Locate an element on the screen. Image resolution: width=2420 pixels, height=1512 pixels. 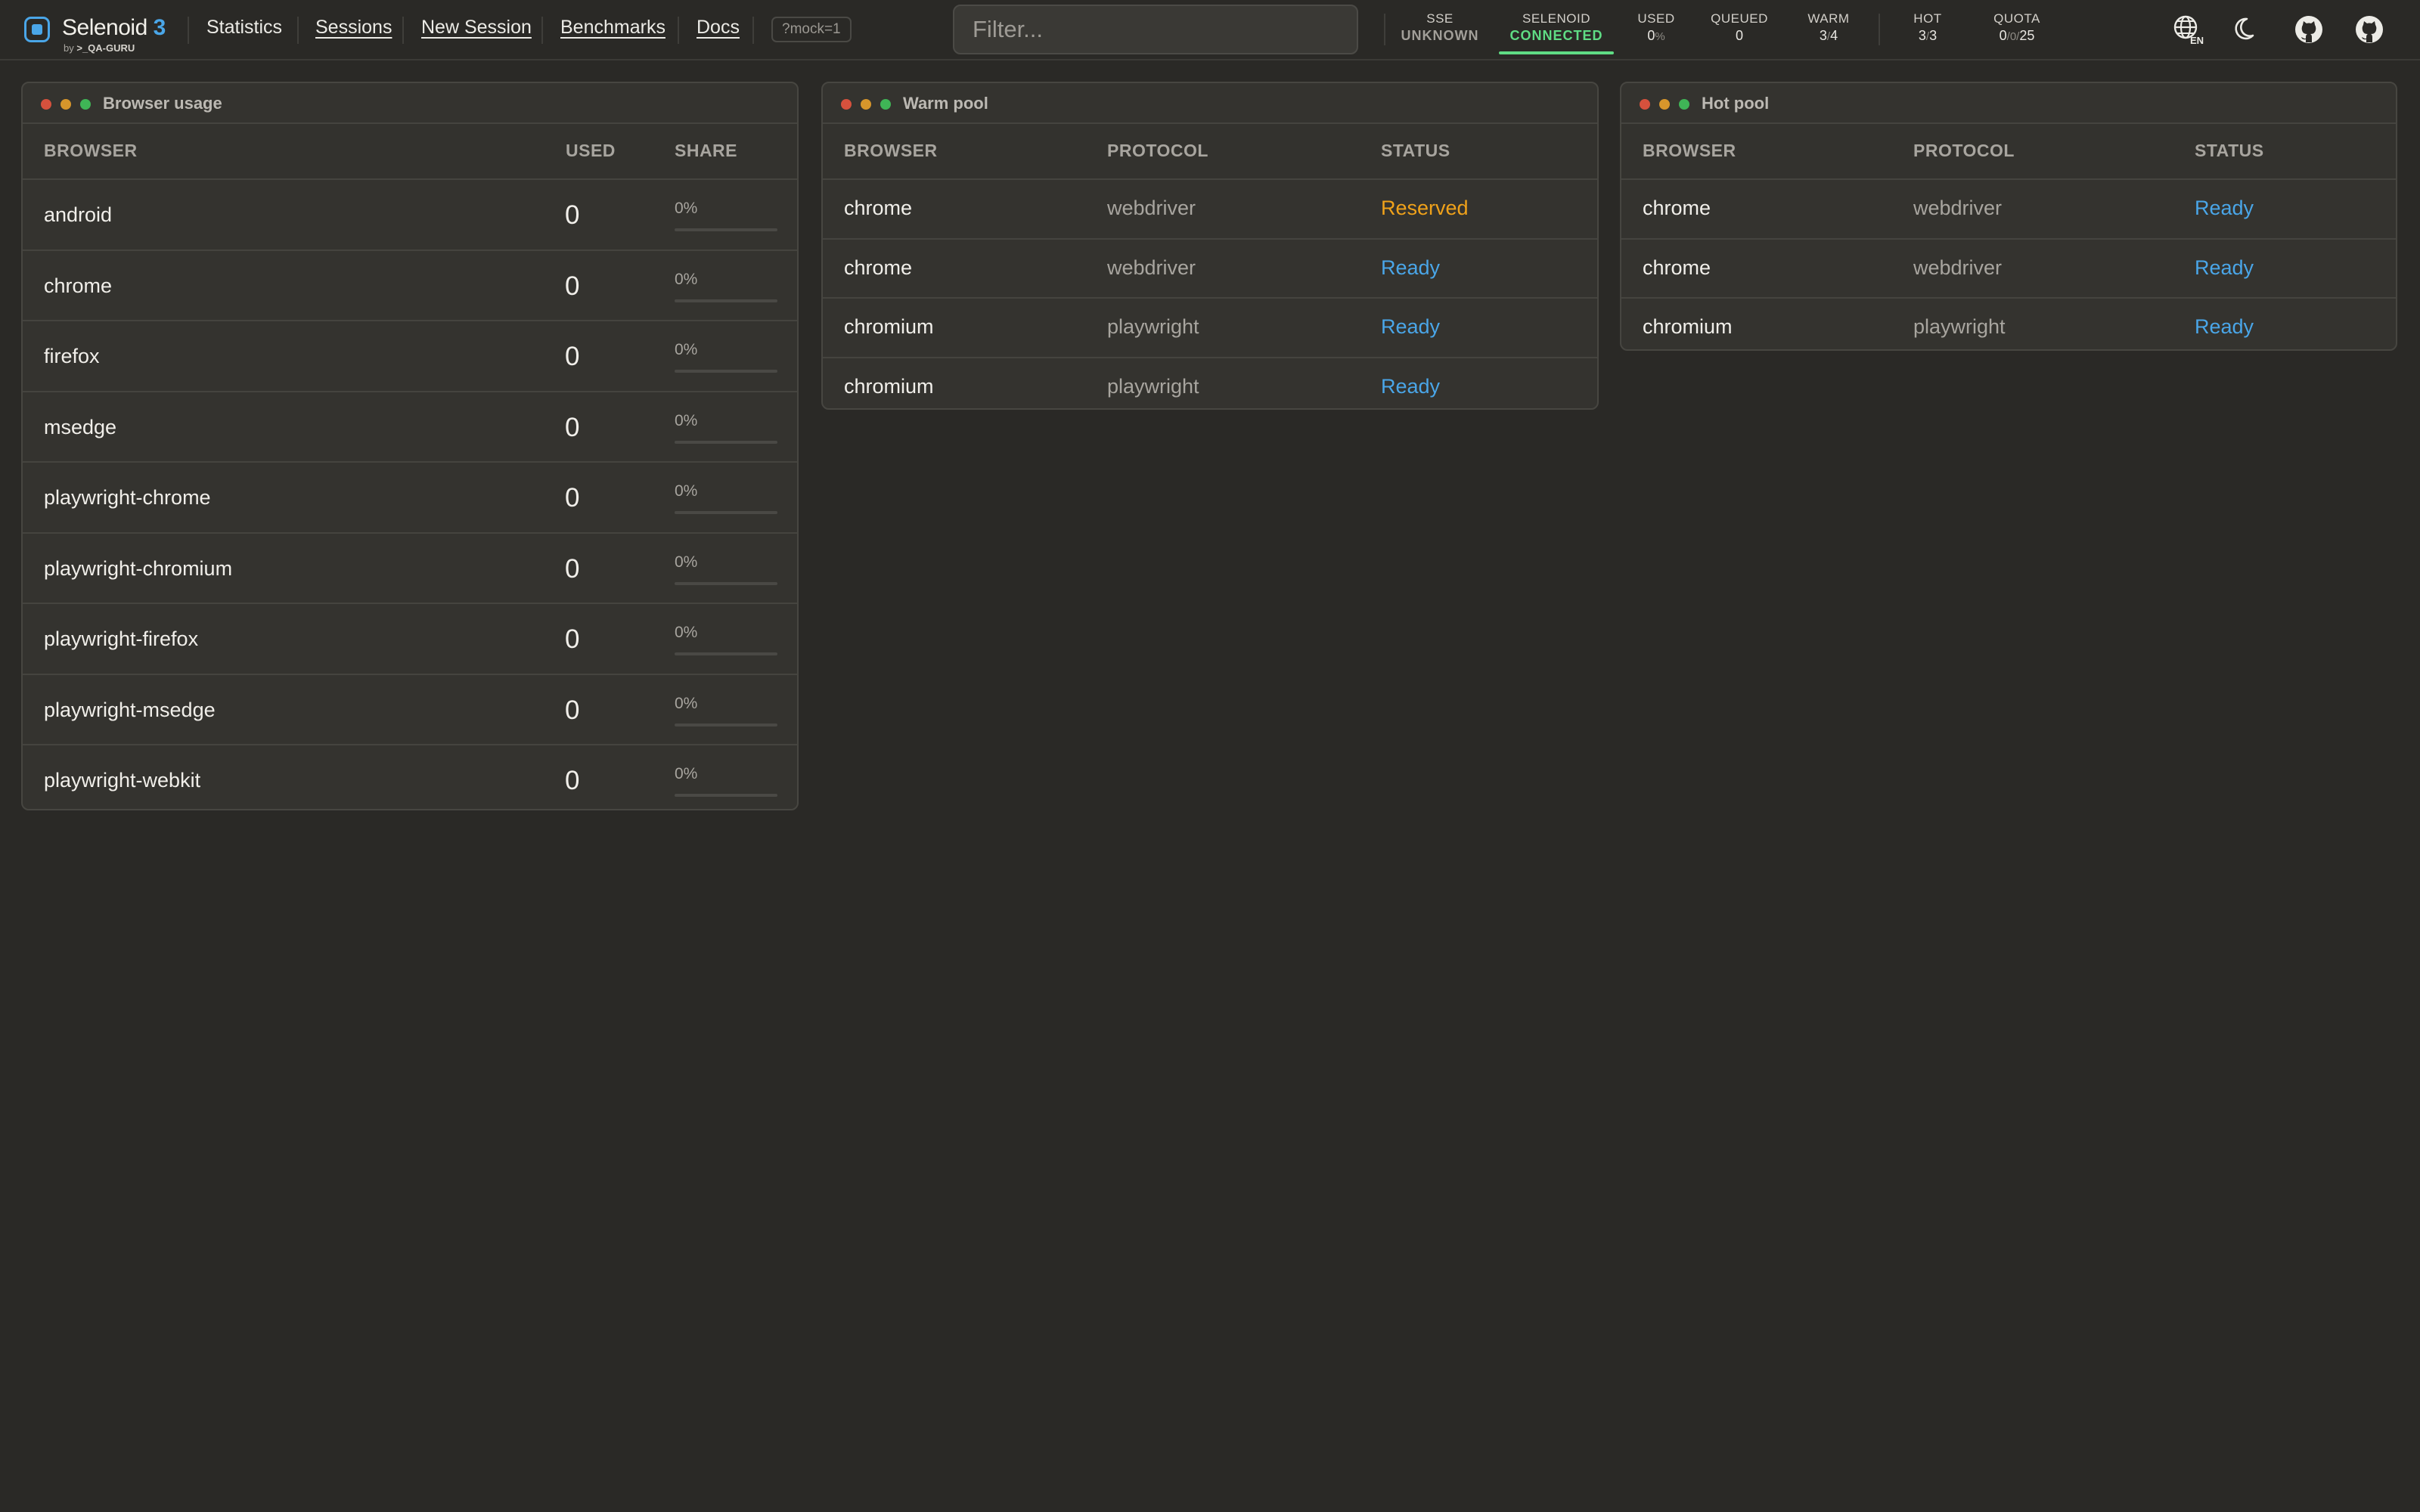
stat-hot-value: 3/3 is located at coordinates (1928, 36).